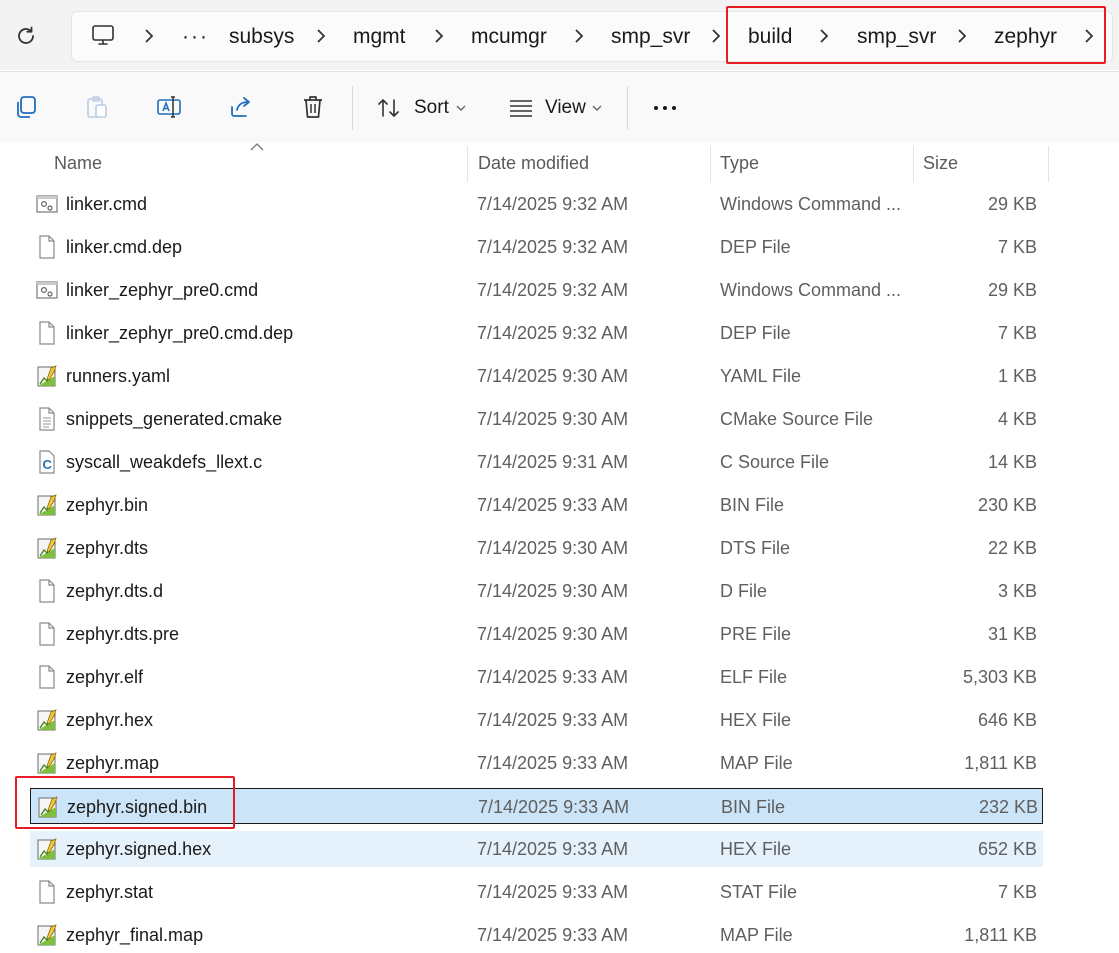 The width and height of the screenshot is (1119, 953). I want to click on breadcrumb-mcumgr: mcumgr, so click(509, 36).